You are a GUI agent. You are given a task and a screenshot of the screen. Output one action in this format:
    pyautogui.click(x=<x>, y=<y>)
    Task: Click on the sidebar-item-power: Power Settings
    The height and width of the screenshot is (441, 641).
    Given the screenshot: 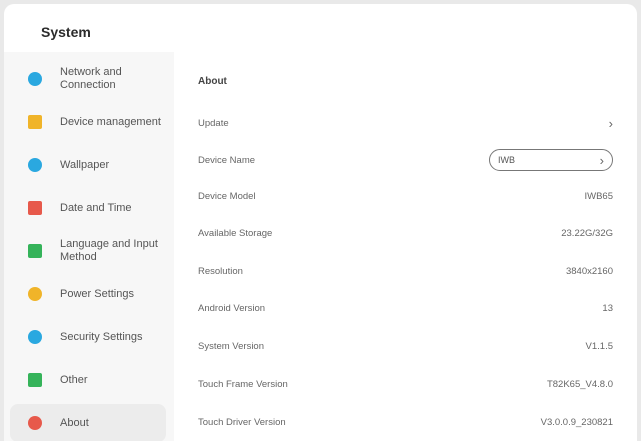 What is the action you would take?
    pyautogui.click(x=88, y=294)
    